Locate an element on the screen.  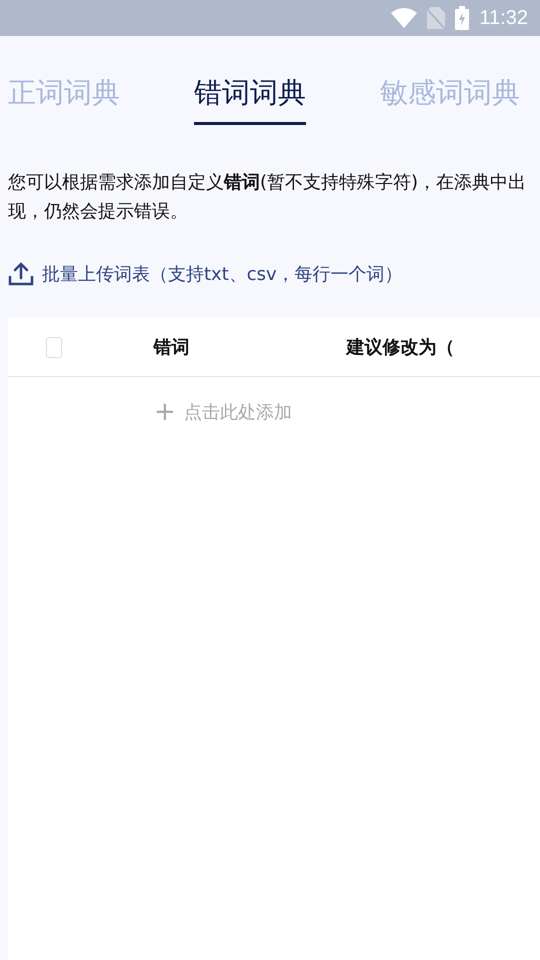
select-all-checkbox is located at coordinates (54, 347).